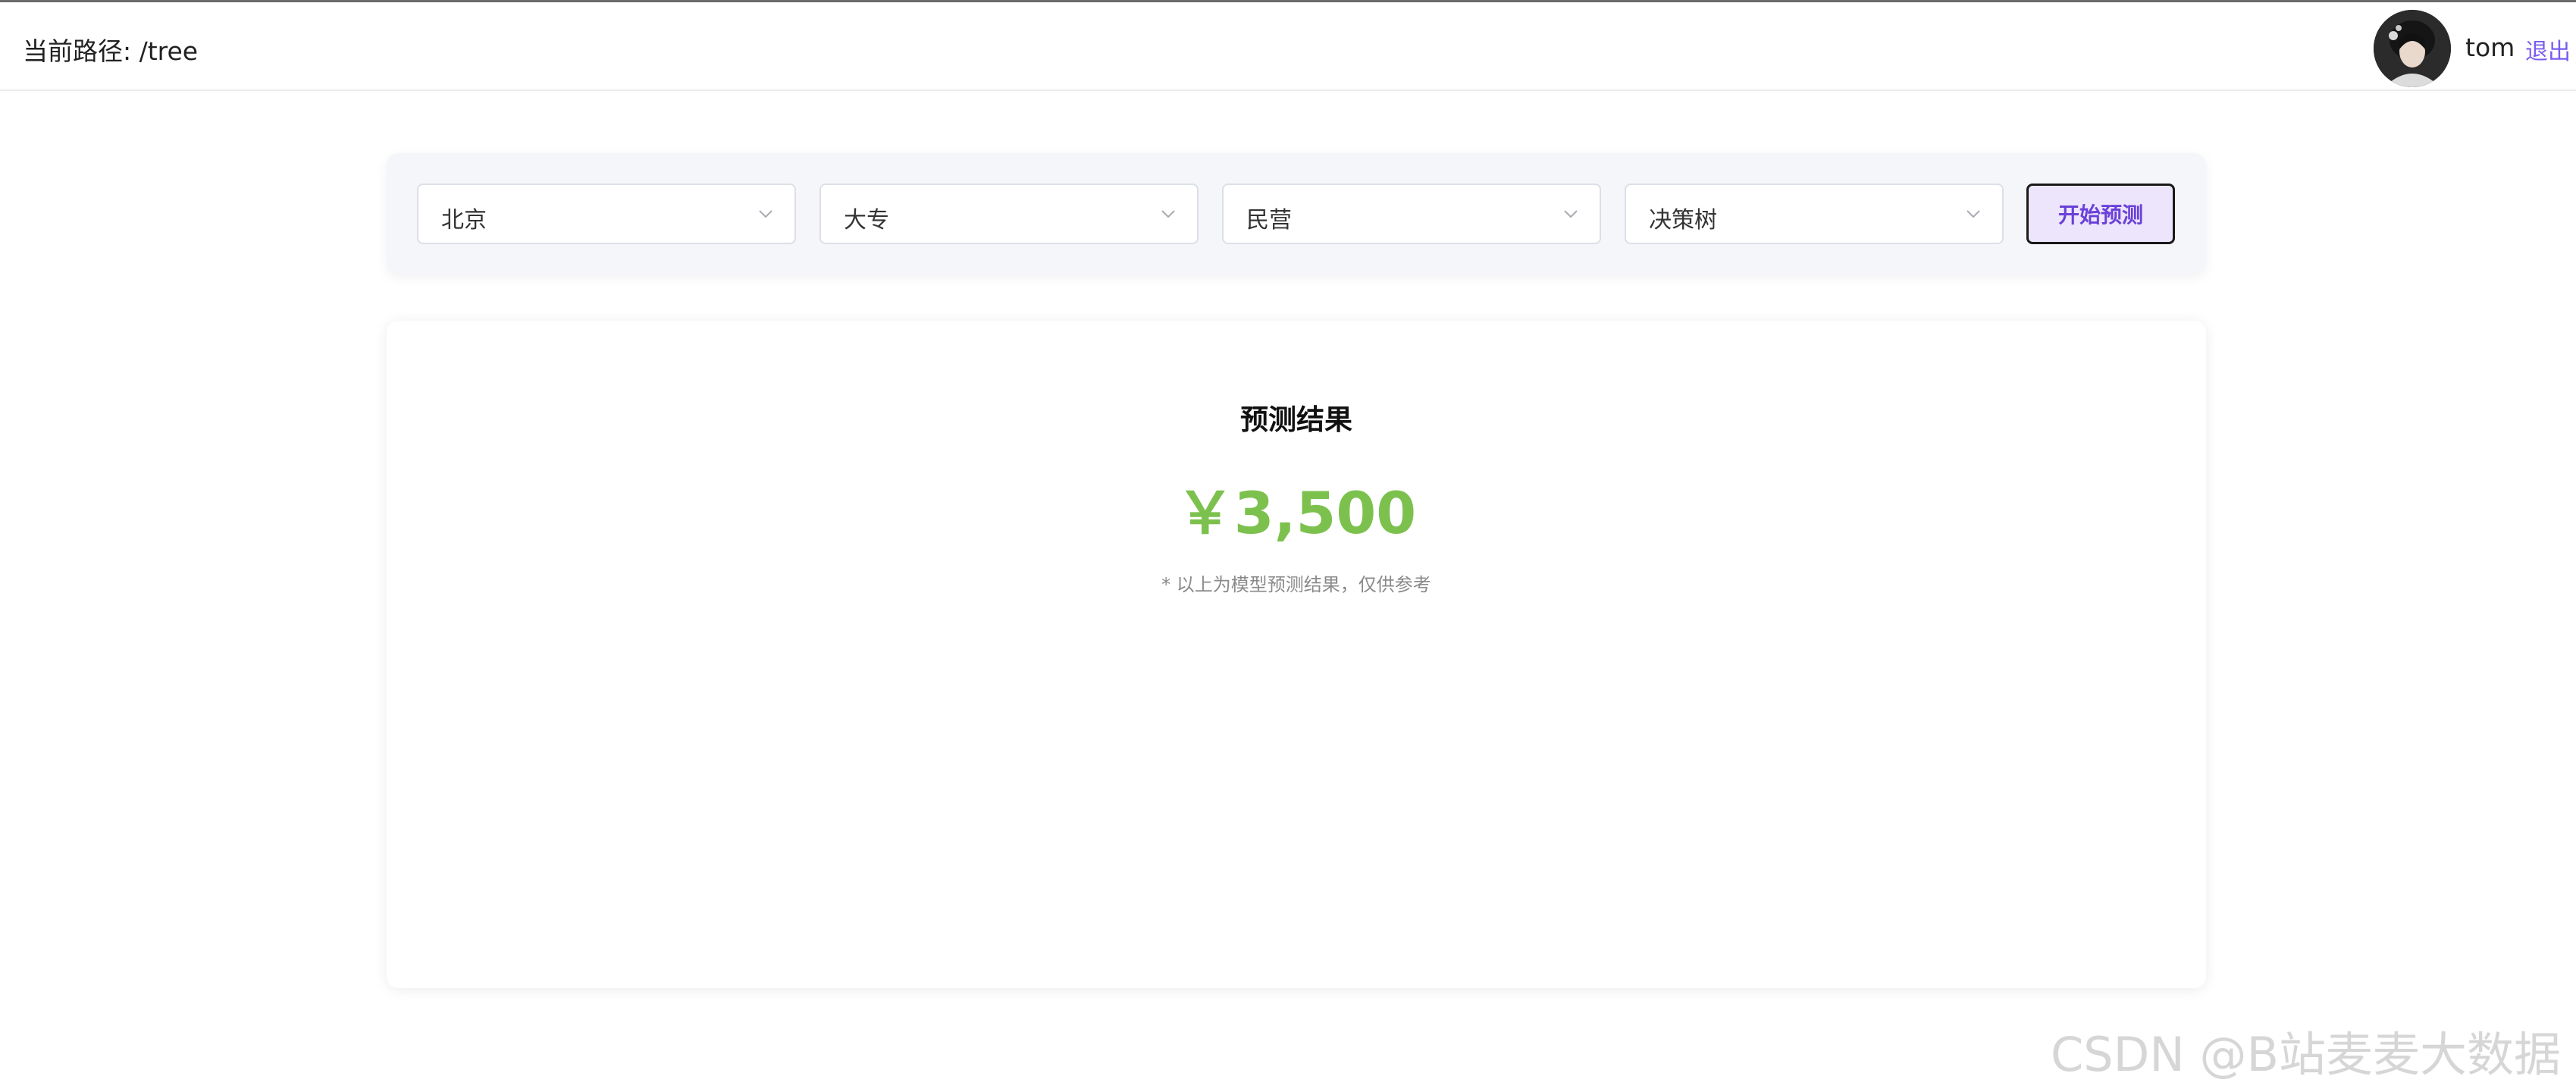 The width and height of the screenshot is (2576, 1089). What do you see at coordinates (607, 214) in the screenshot?
I see `city-select: 北京` at bounding box center [607, 214].